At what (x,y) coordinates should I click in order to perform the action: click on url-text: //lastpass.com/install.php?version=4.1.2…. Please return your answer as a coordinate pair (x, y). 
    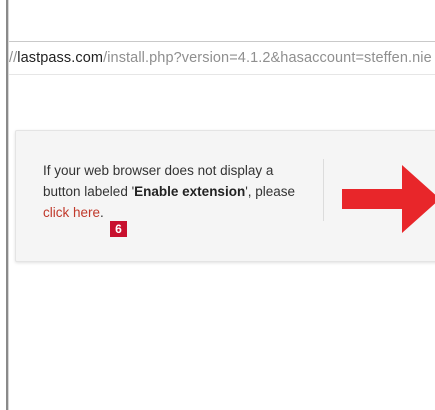
    Looking at the image, I should click on (220, 58).